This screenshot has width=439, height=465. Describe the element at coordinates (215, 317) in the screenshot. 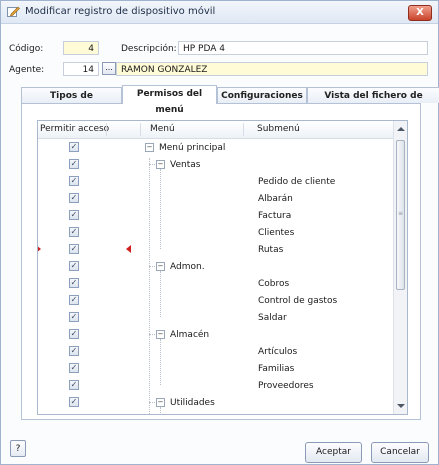

I see `table-row: ✓ Saldar` at that location.